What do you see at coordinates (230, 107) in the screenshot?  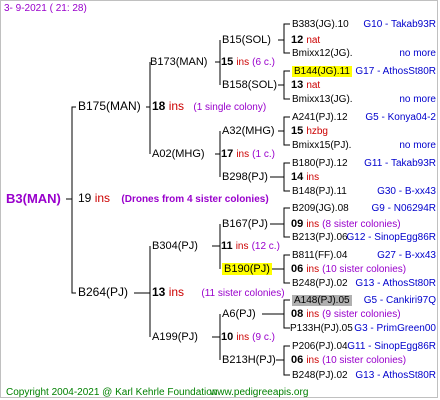 I see `gen1-top-note: (1 single colony)` at bounding box center [230, 107].